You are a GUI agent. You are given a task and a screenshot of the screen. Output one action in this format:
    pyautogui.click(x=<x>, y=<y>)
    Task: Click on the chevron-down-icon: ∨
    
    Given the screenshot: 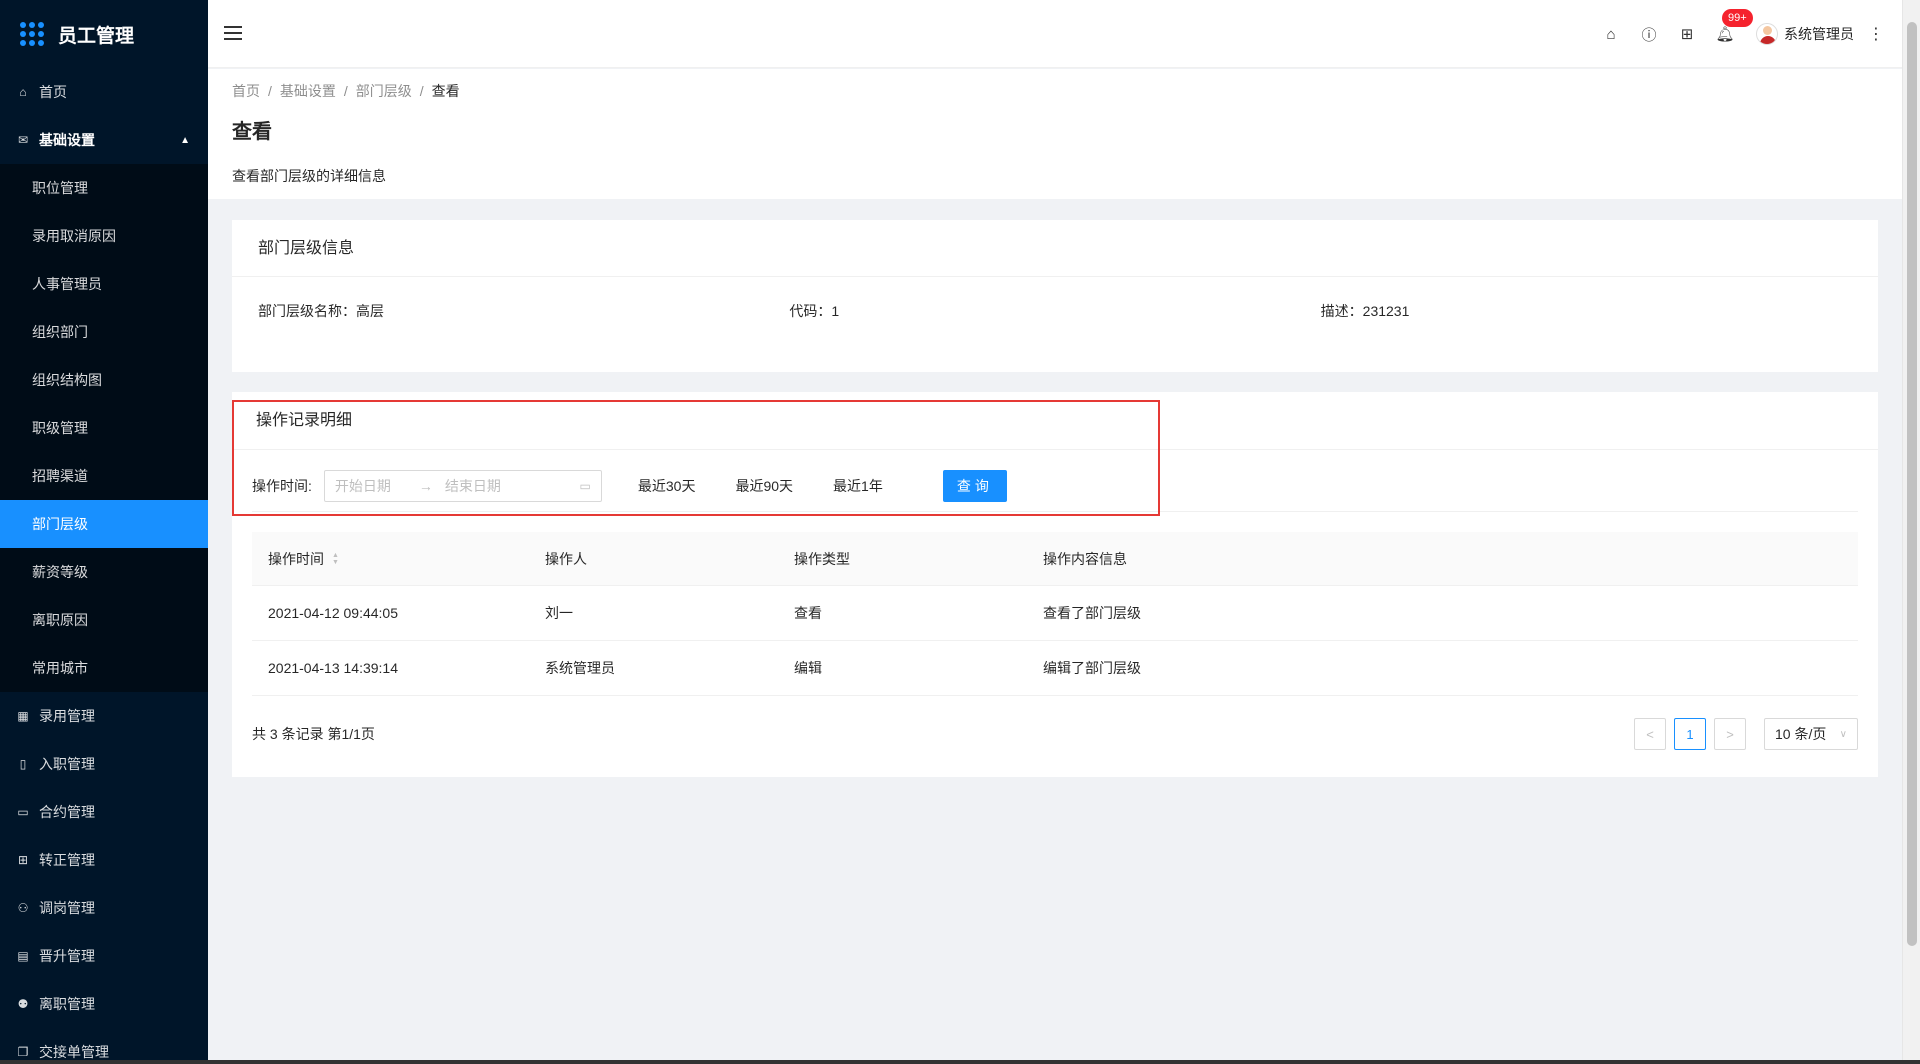 What is the action you would take?
    pyautogui.click(x=1843, y=734)
    